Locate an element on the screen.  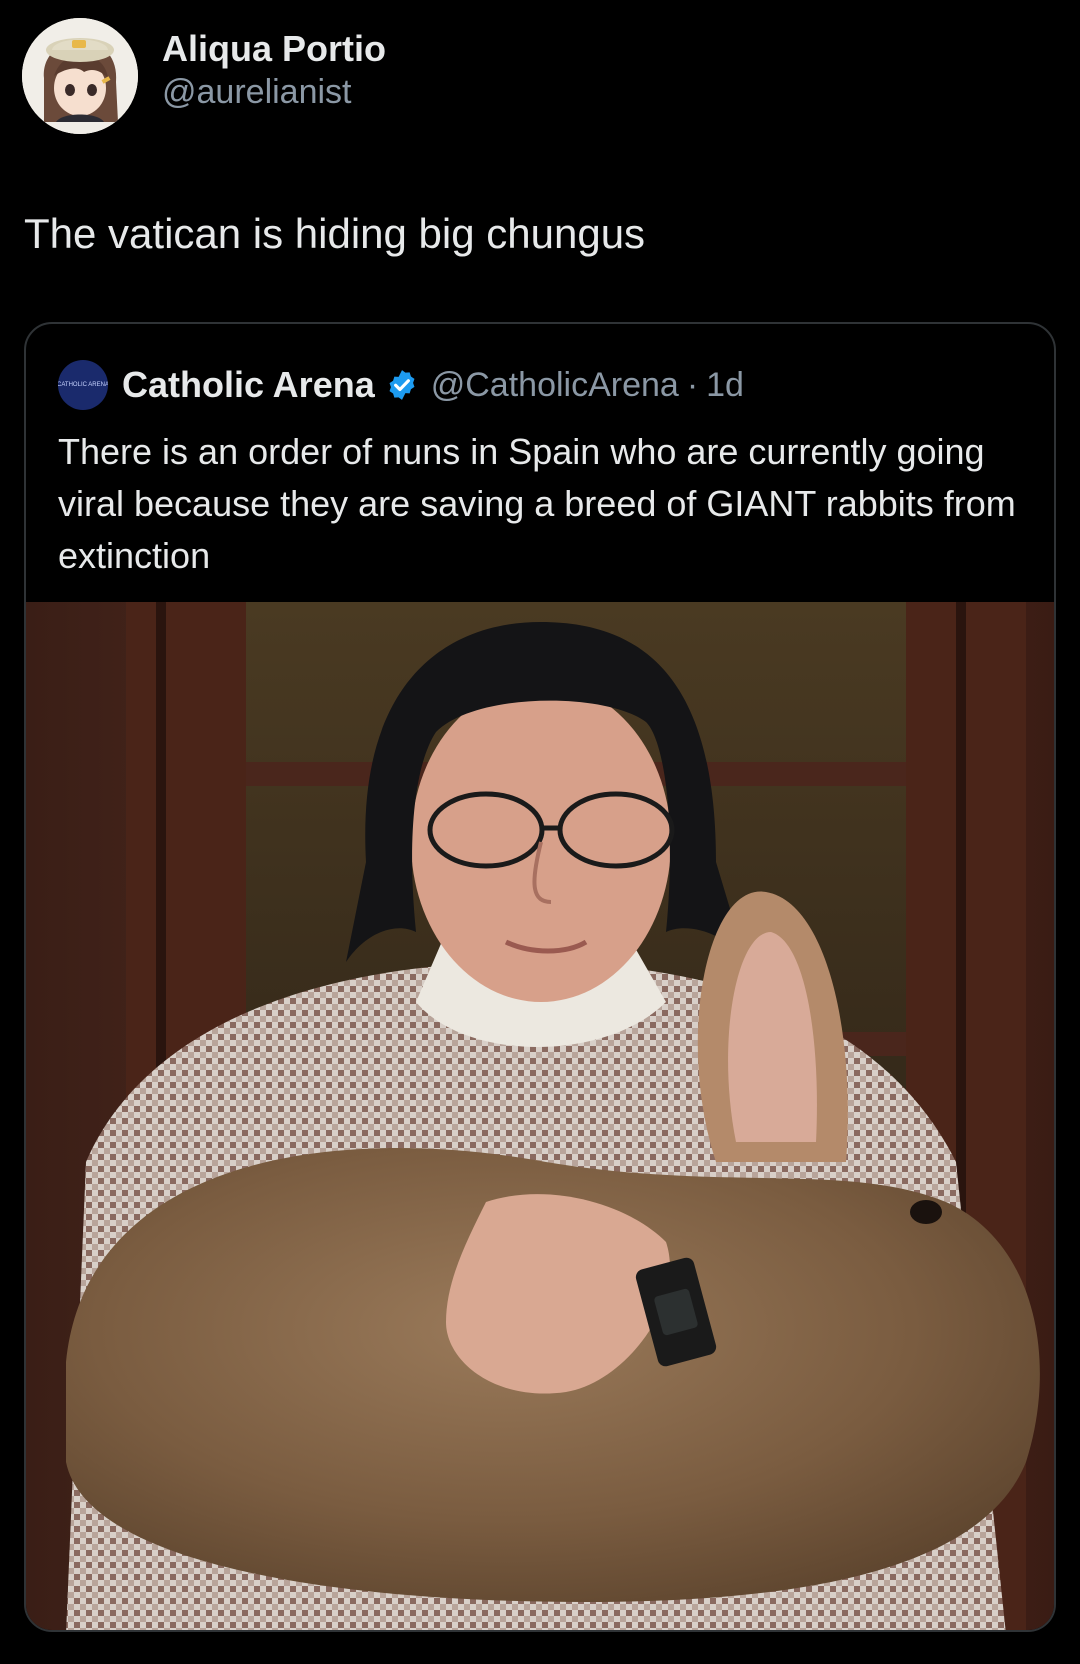
author-names: Aliqua Portio @aurelianist is located at coordinates (274, 70).